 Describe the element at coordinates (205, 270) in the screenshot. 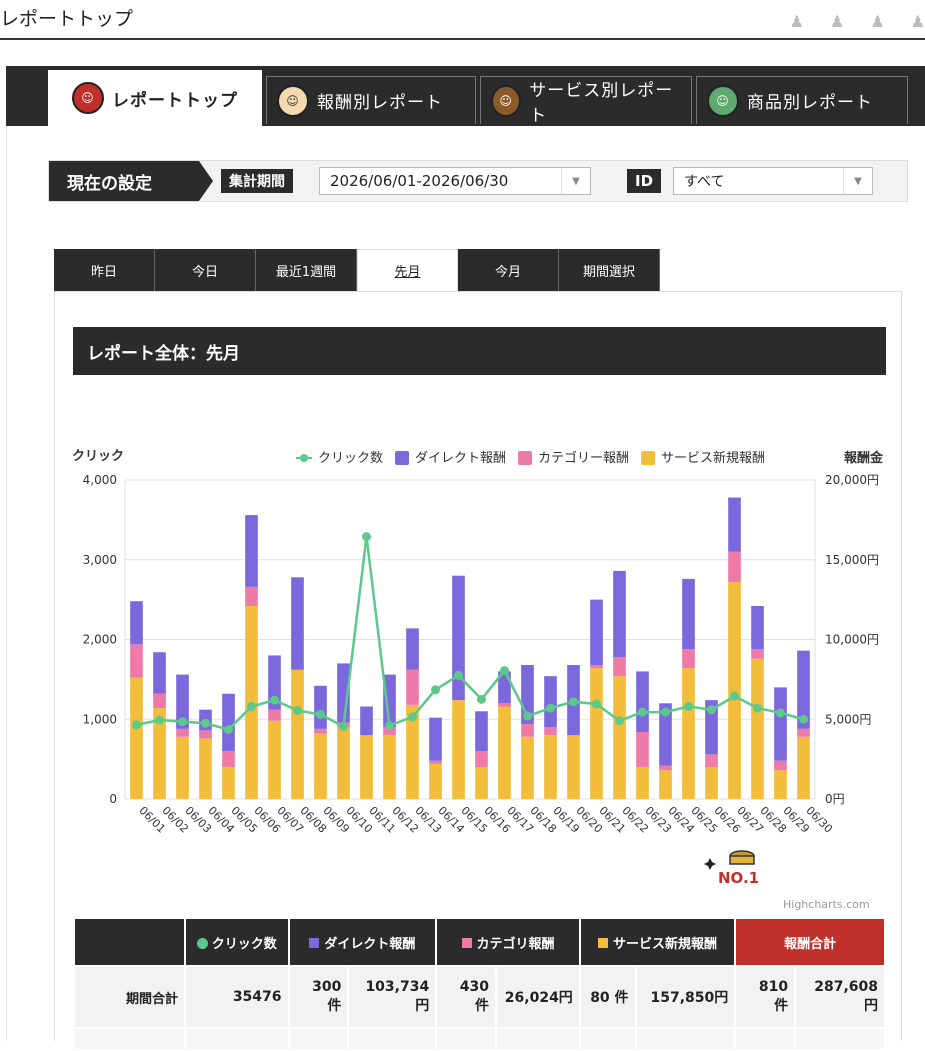

I see `period-tab-today: 今日` at that location.